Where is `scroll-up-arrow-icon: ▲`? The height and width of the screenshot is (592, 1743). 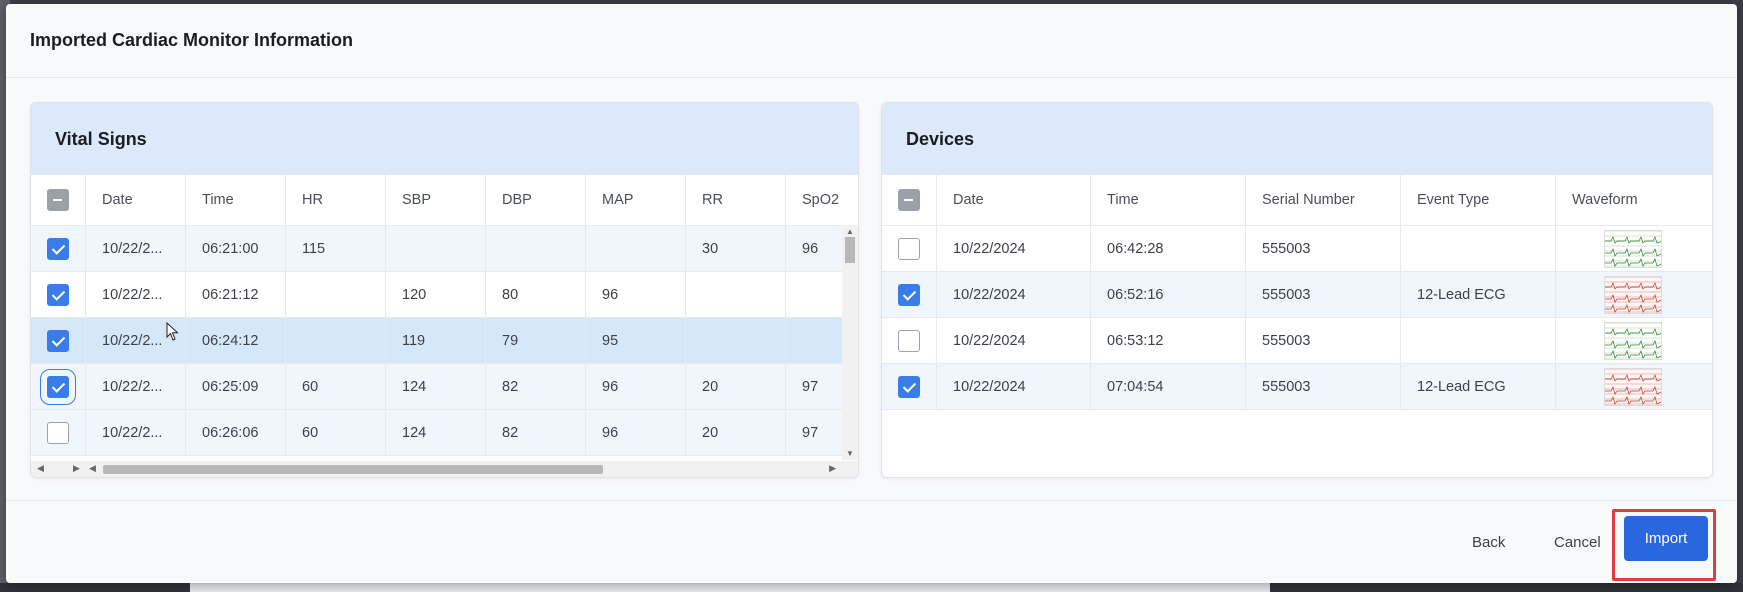 scroll-up-arrow-icon: ▲ is located at coordinates (850, 231).